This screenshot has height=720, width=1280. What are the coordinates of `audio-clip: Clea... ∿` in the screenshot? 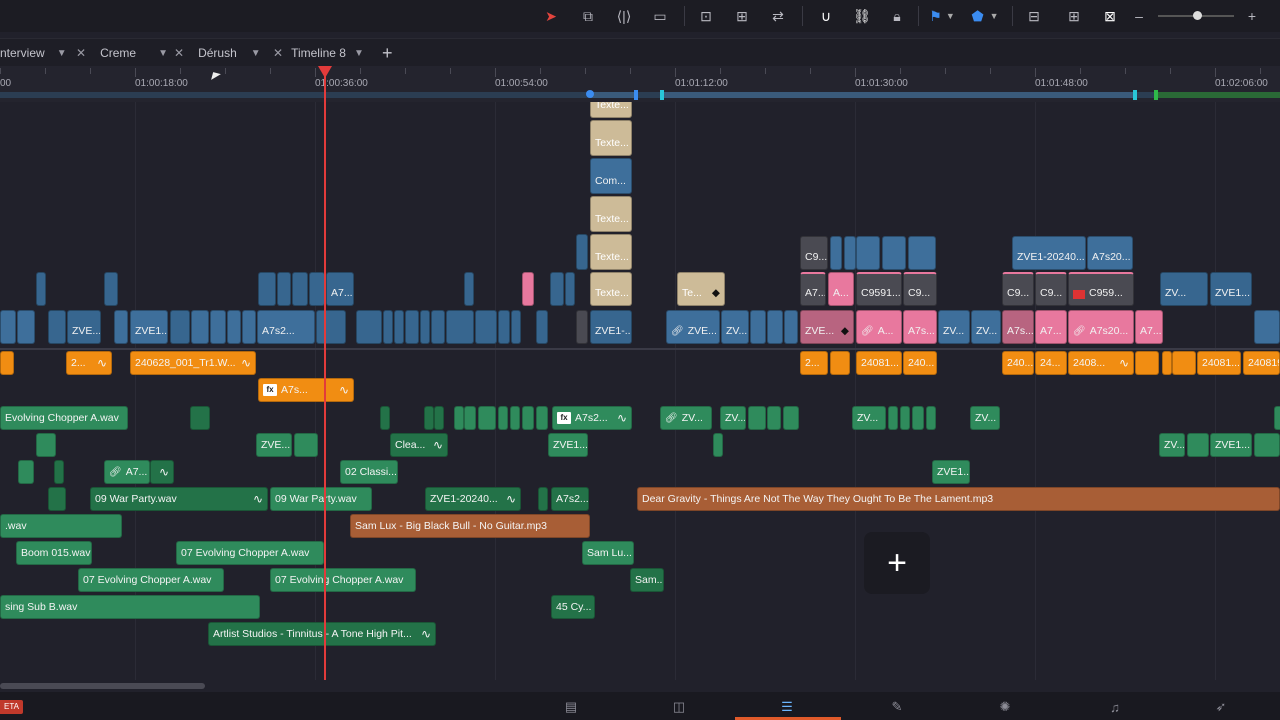 It's located at (419, 445).